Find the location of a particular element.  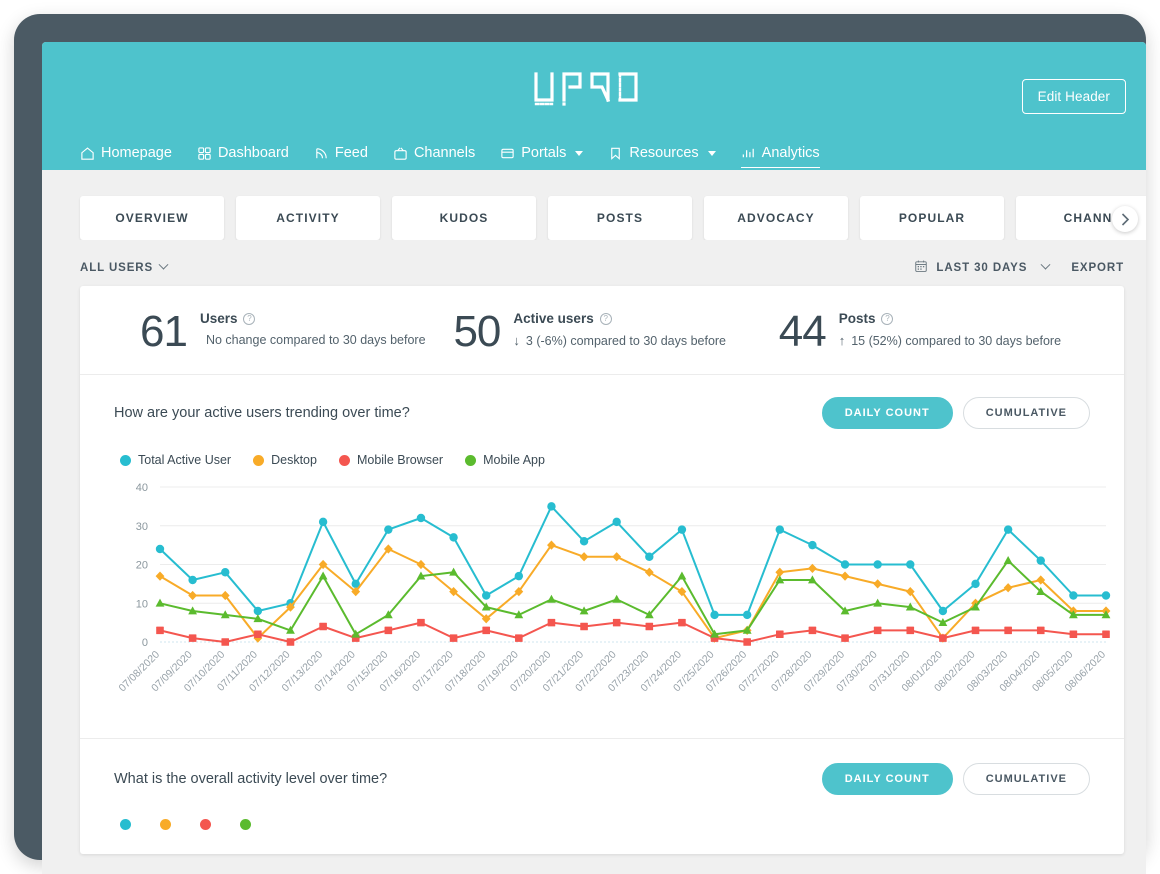

brand-logo is located at coordinates (594, 91).